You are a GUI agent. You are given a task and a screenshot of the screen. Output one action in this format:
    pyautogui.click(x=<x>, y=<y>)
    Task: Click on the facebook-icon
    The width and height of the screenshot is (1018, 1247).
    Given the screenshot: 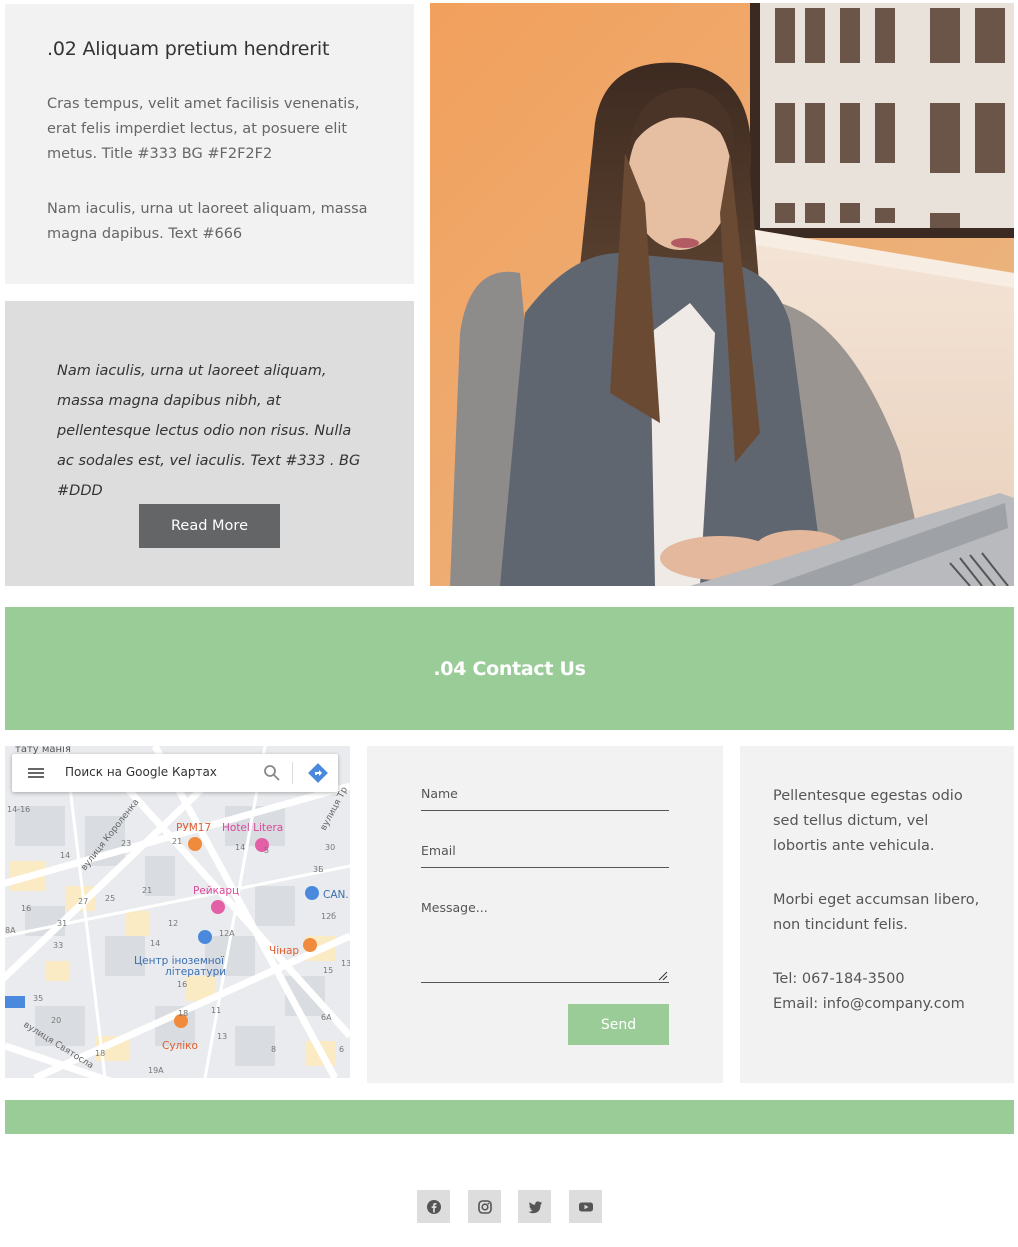 What is the action you would take?
    pyautogui.click(x=433, y=1206)
    